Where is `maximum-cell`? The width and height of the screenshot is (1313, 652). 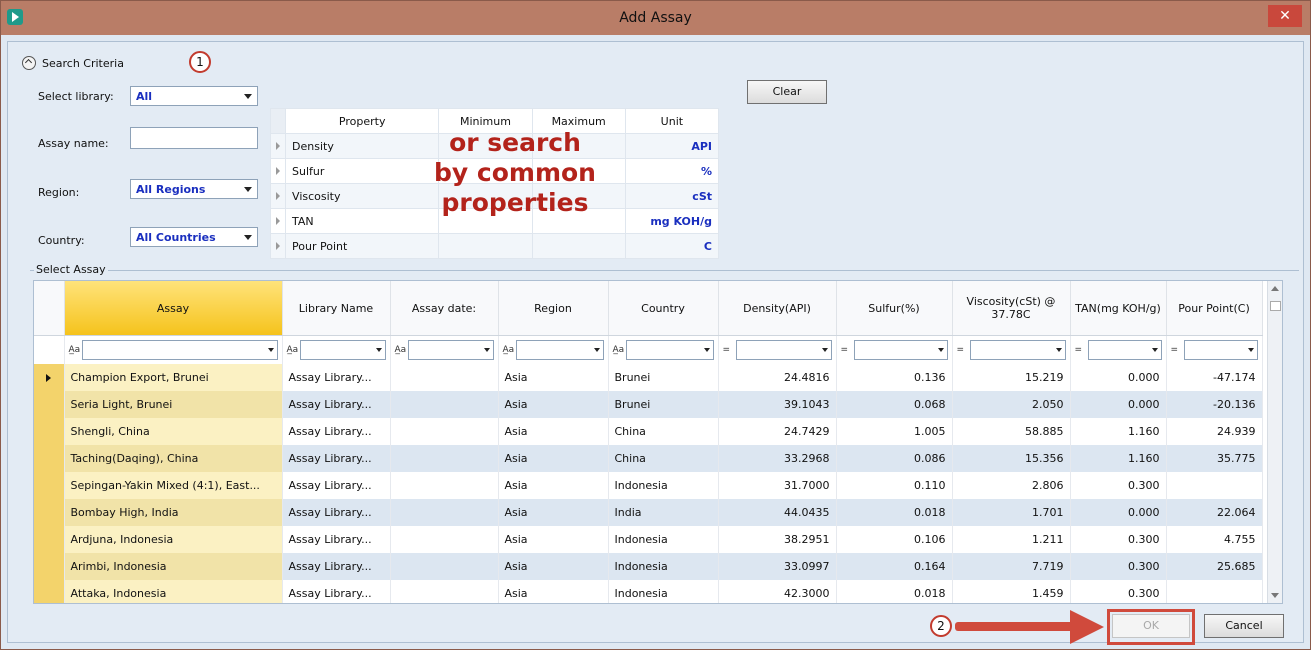
maximum-cell is located at coordinates (578, 246).